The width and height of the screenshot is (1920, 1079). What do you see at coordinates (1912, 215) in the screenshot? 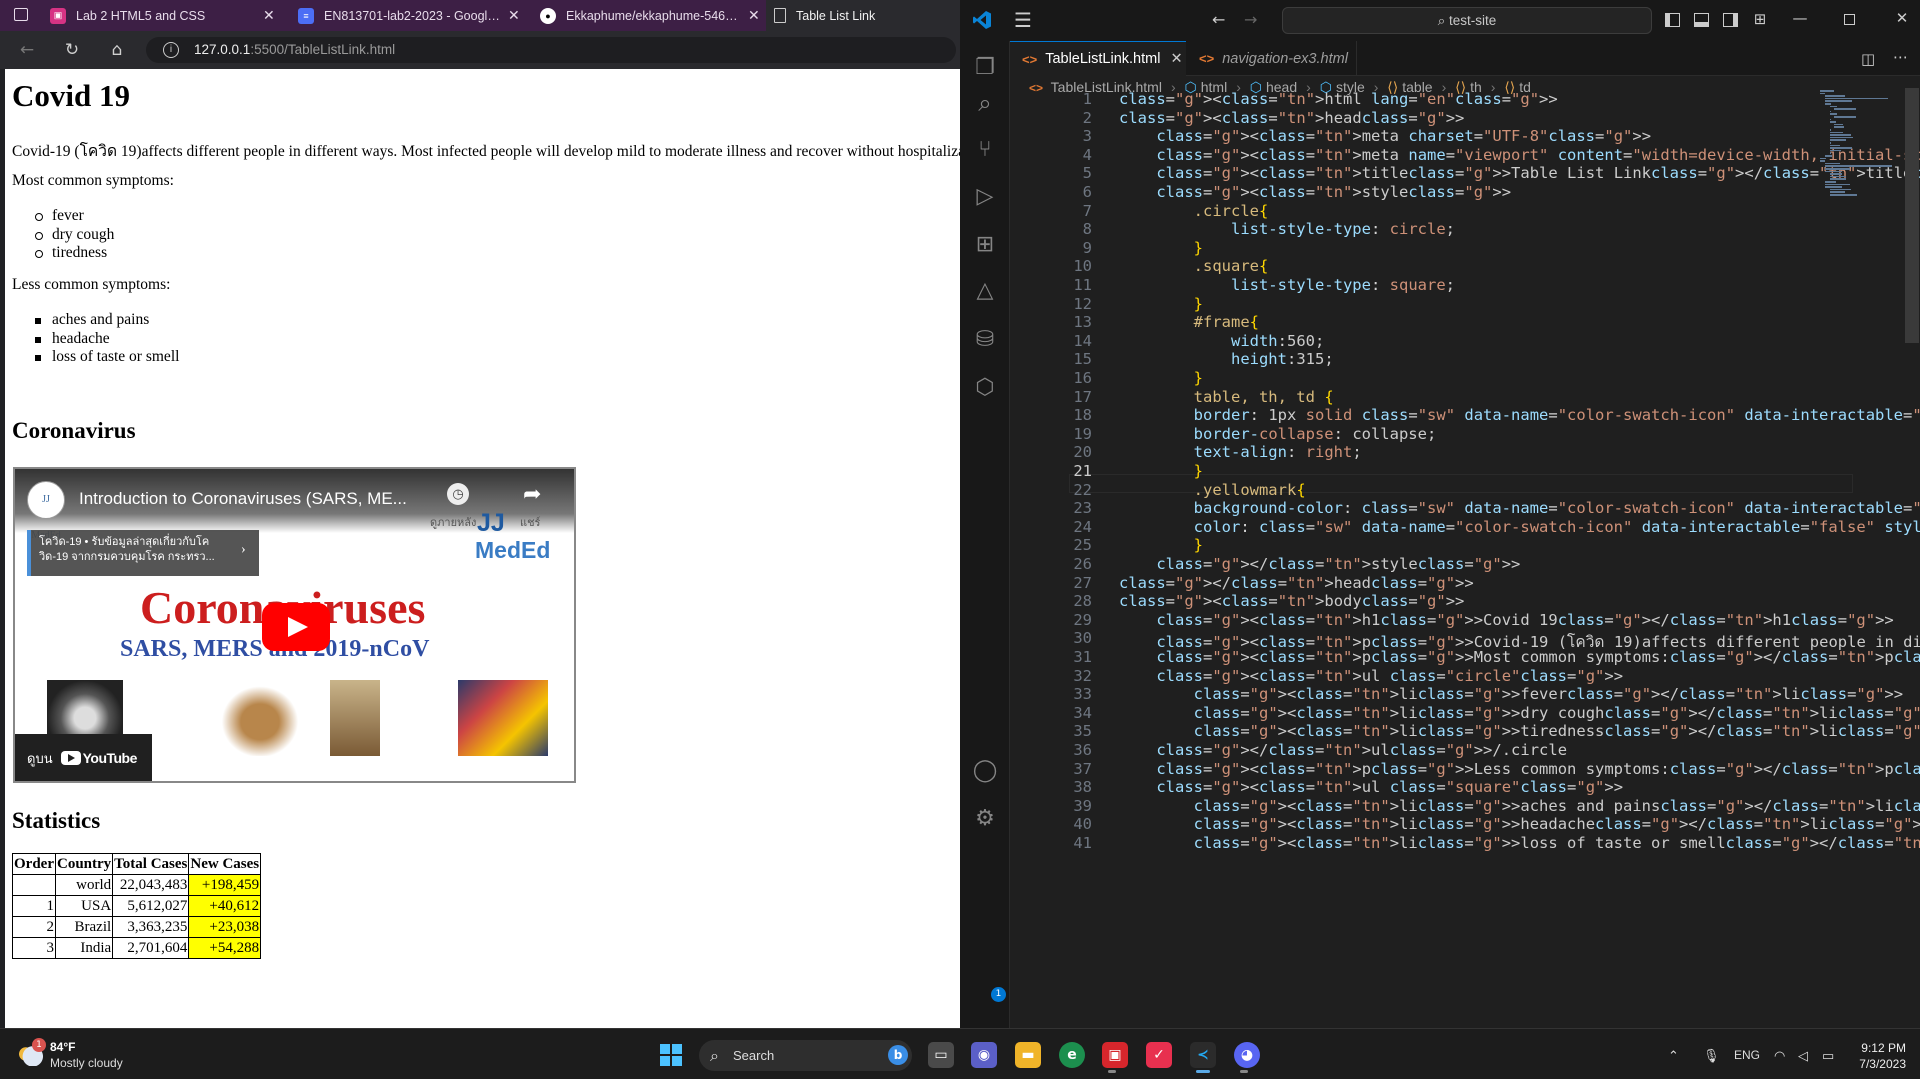
I see `editor-scrollbar` at bounding box center [1912, 215].